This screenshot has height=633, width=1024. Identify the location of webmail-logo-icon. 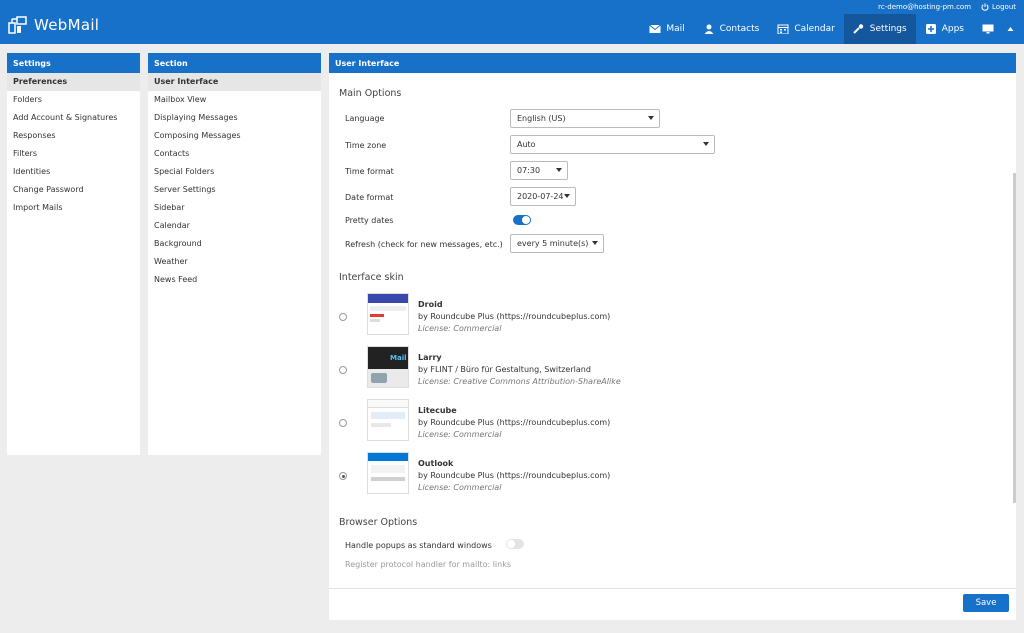
(17, 25).